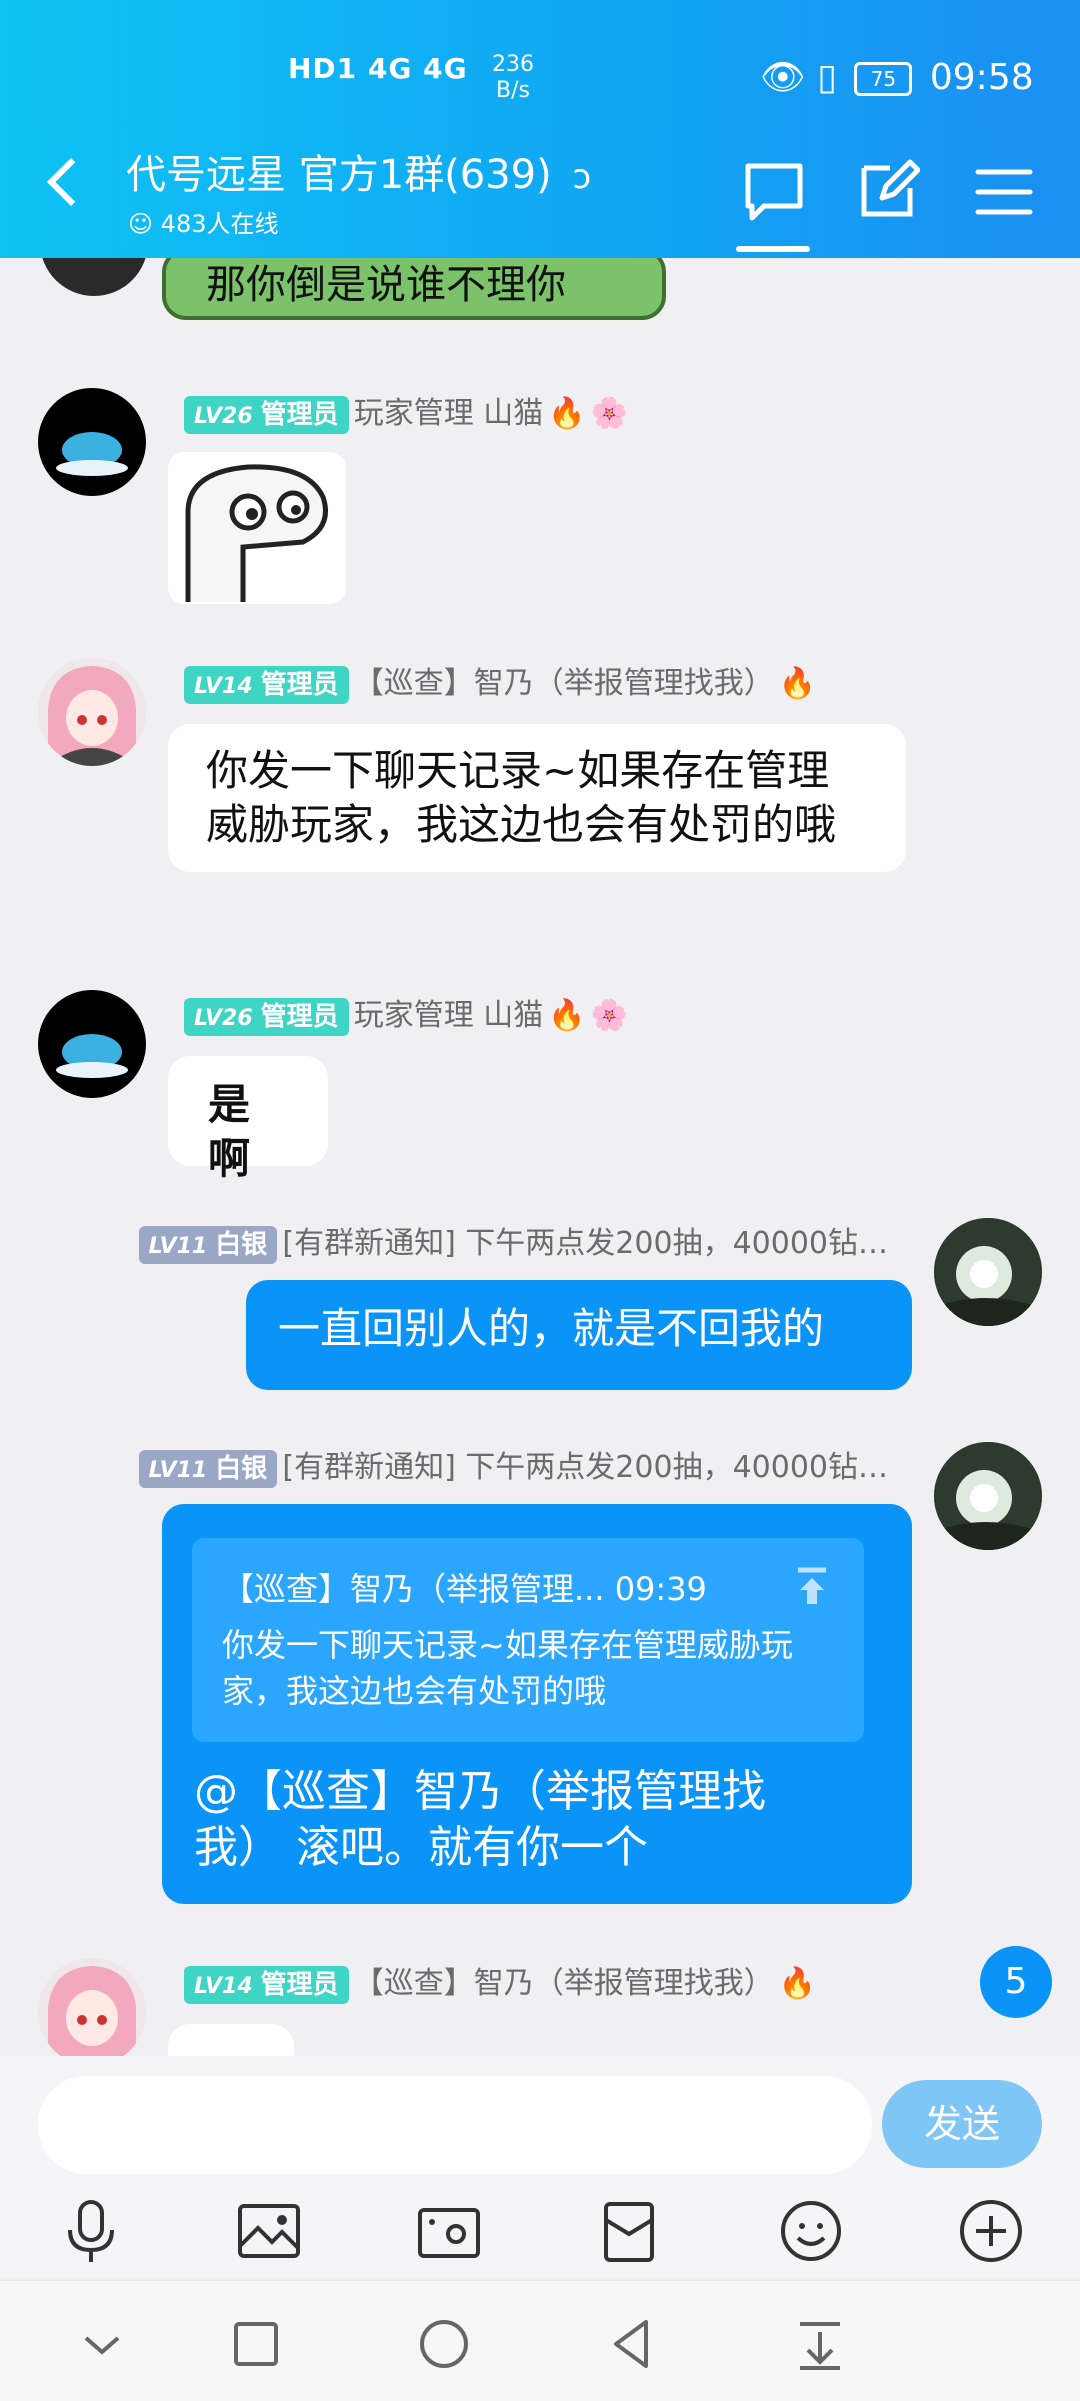 The image size is (1080, 2401). I want to click on home-icon, so click(444, 2344).